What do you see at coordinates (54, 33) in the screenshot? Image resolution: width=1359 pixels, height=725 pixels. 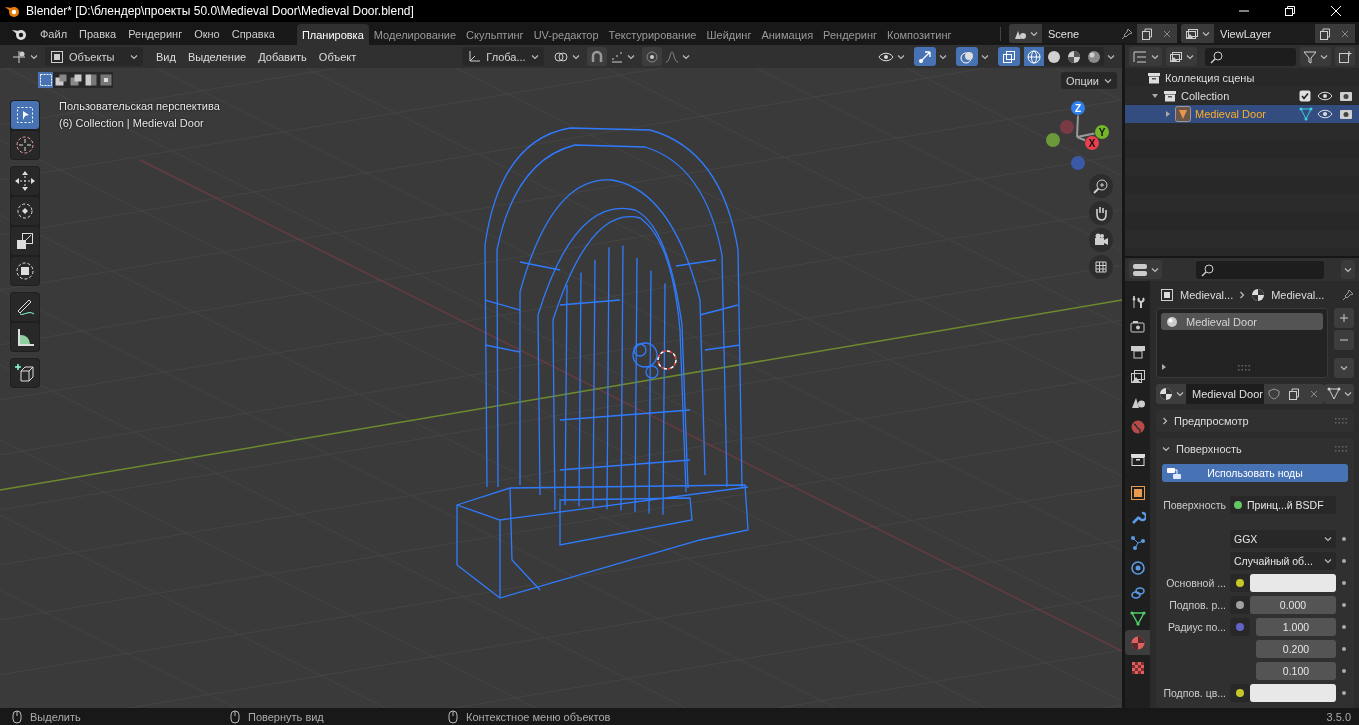 I see `menu-item: Файл` at bounding box center [54, 33].